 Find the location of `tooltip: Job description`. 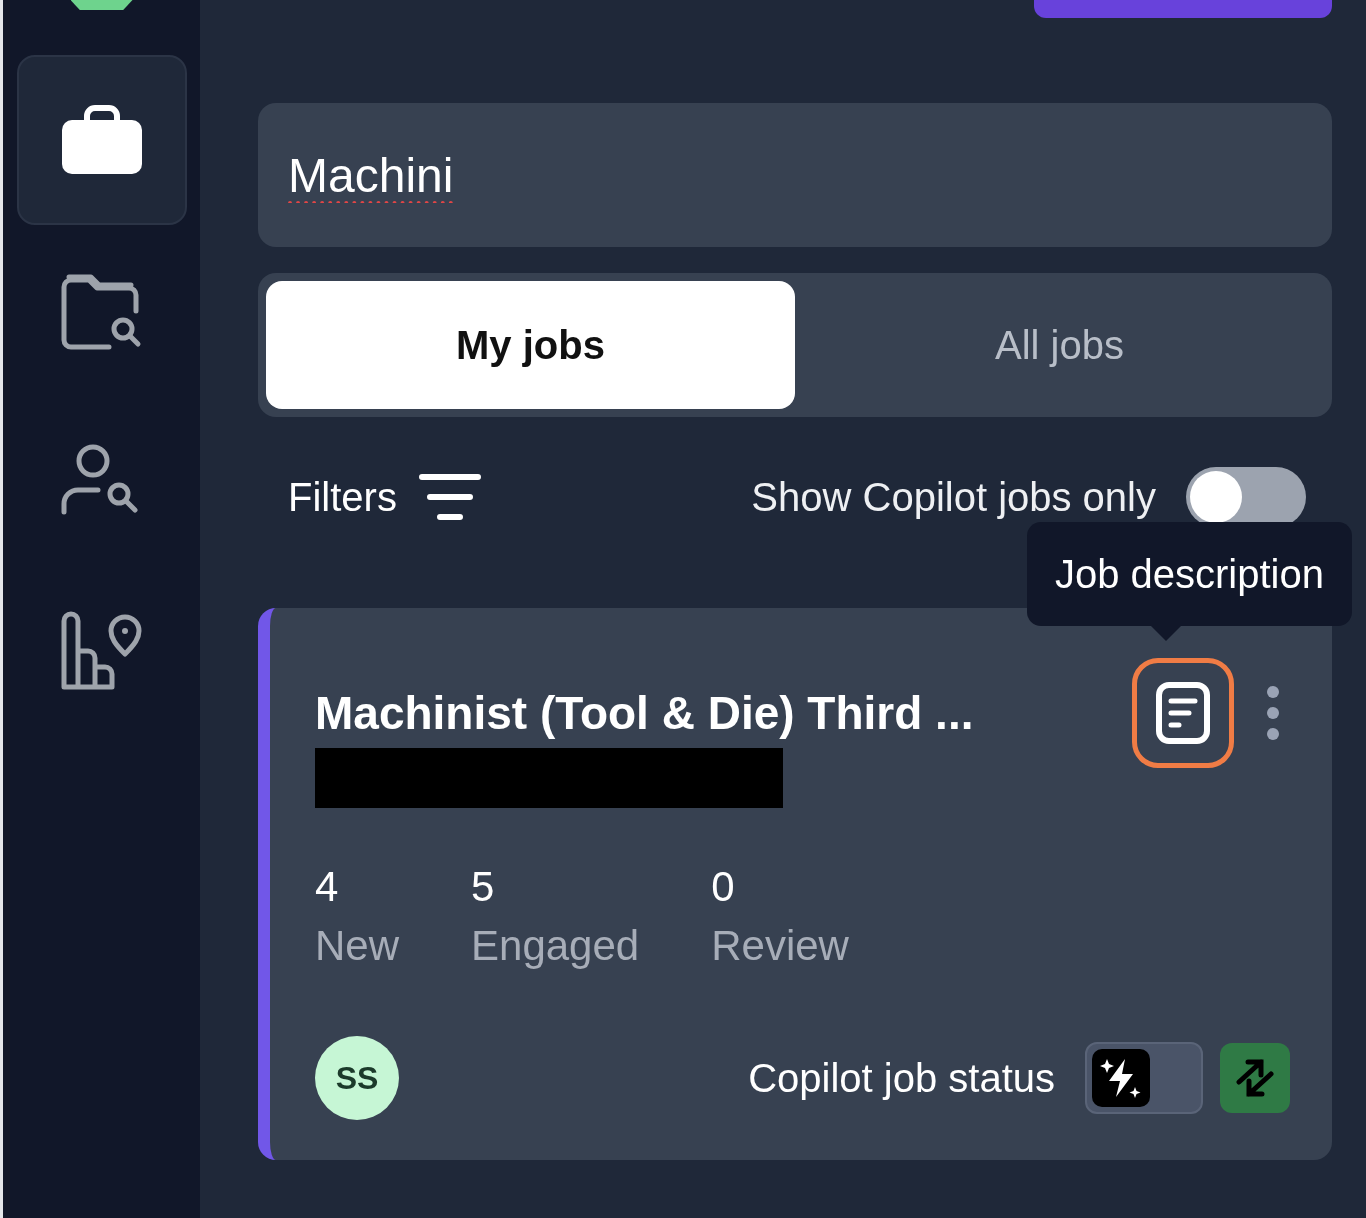

tooltip: Job description is located at coordinates (1189, 574).